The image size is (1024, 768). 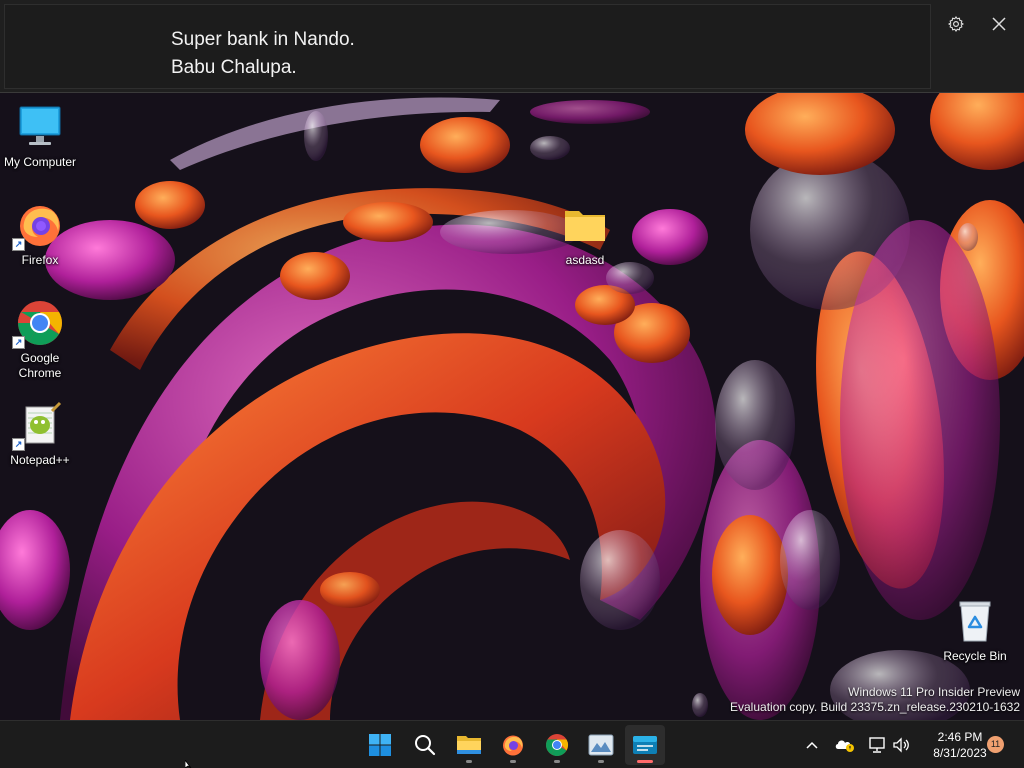 What do you see at coordinates (40, 365) in the screenshot?
I see `desktop-icon-label: Google Chrome` at bounding box center [40, 365].